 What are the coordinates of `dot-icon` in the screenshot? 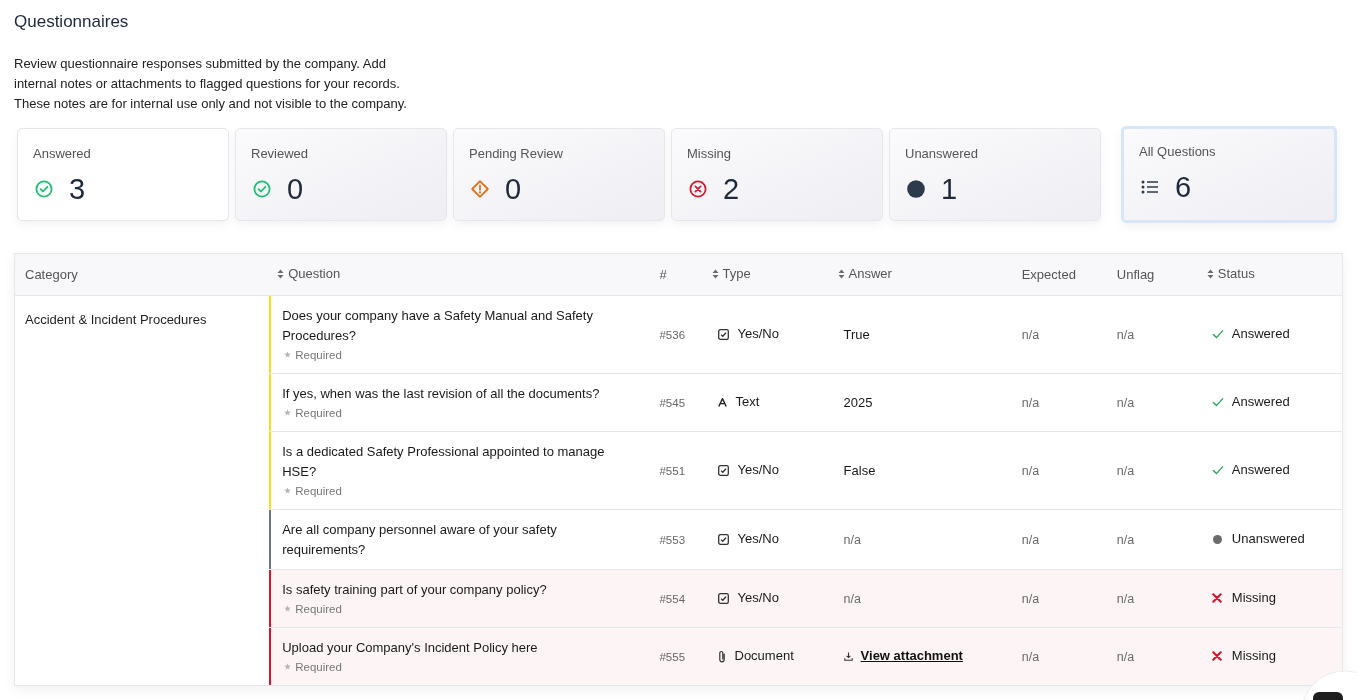 It's located at (1217, 539).